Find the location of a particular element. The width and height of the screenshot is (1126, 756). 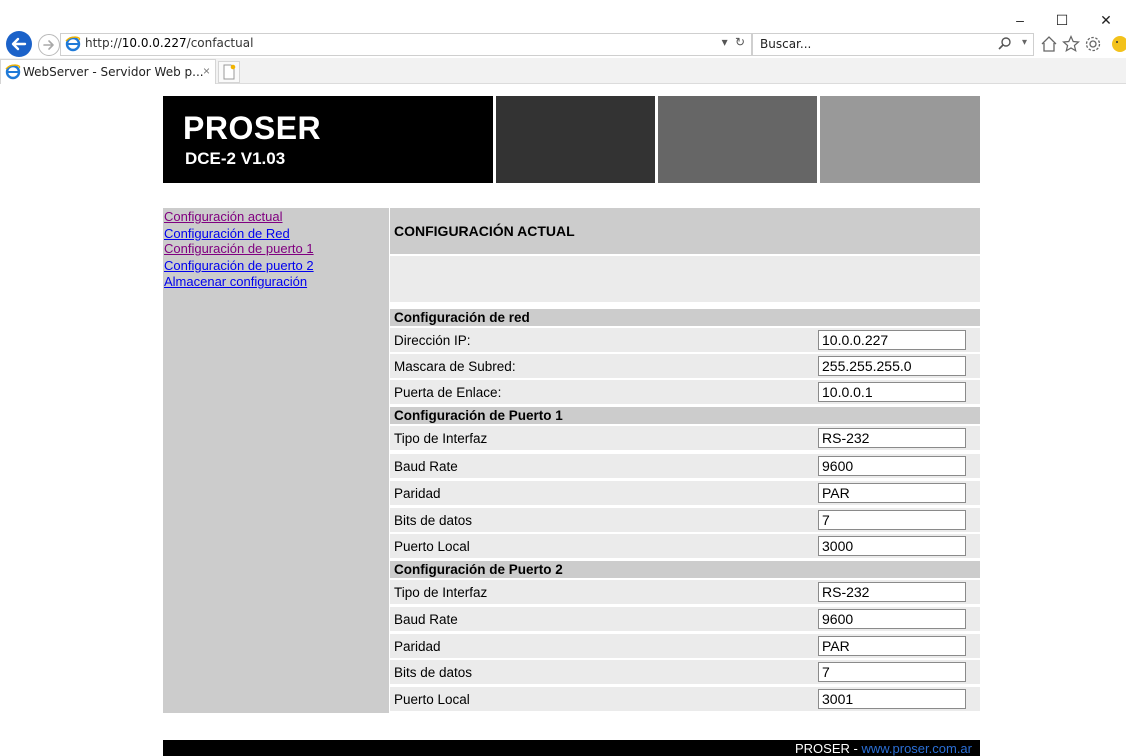

close-window-button: ✕ is located at coordinates (1106, 20).